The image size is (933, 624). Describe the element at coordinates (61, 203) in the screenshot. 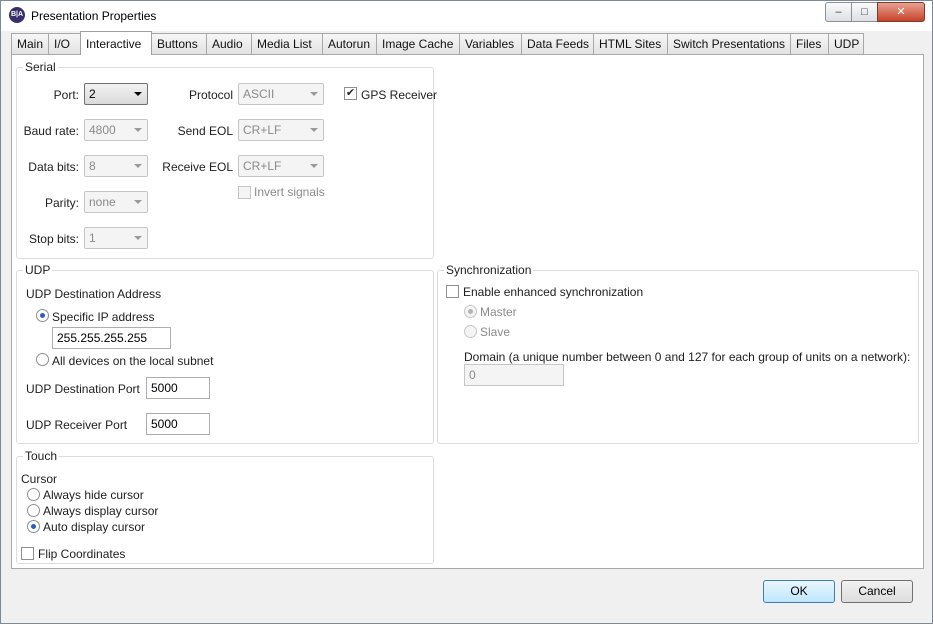

I see `parity-label: Parity:` at that location.